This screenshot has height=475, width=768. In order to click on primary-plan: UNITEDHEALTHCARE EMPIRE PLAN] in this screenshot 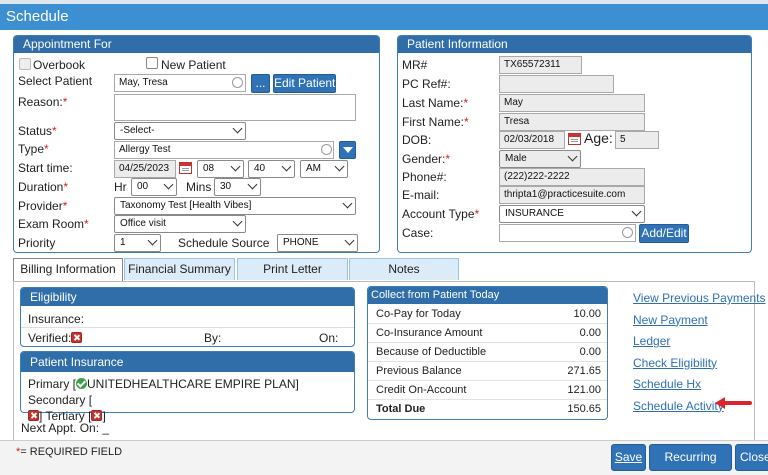, I will do `click(193, 384)`.